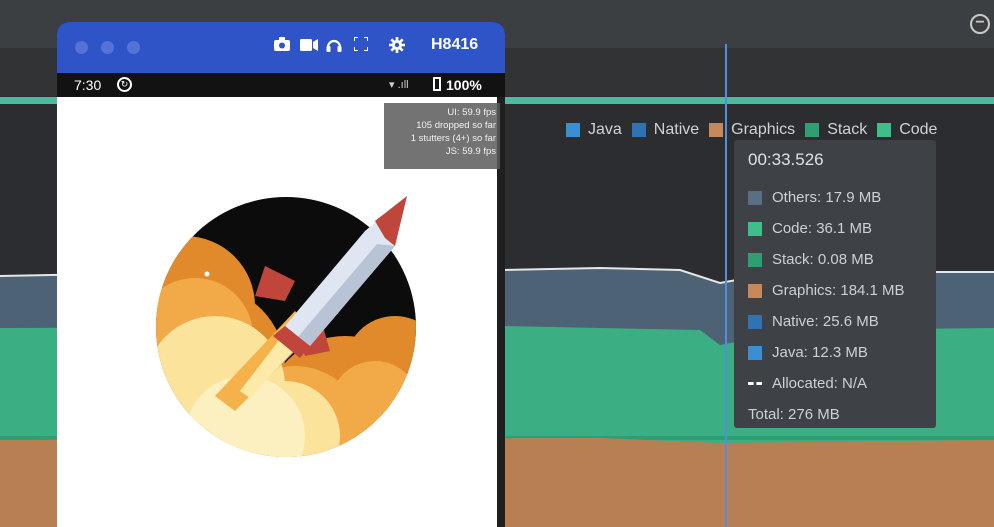  What do you see at coordinates (605, 129) in the screenshot?
I see `legend-label: Java` at bounding box center [605, 129].